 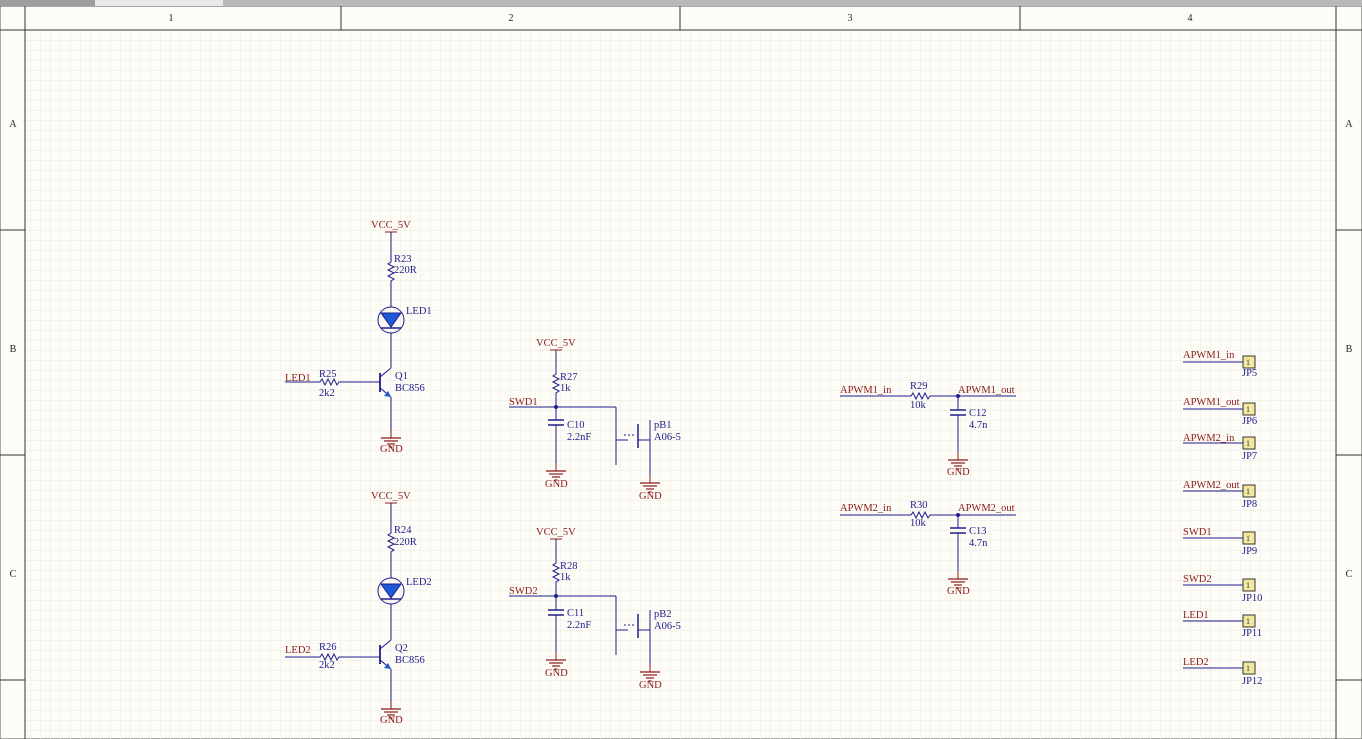 What do you see at coordinates (866, 390) in the screenshot?
I see `filter-input-net: APWM1_in` at bounding box center [866, 390].